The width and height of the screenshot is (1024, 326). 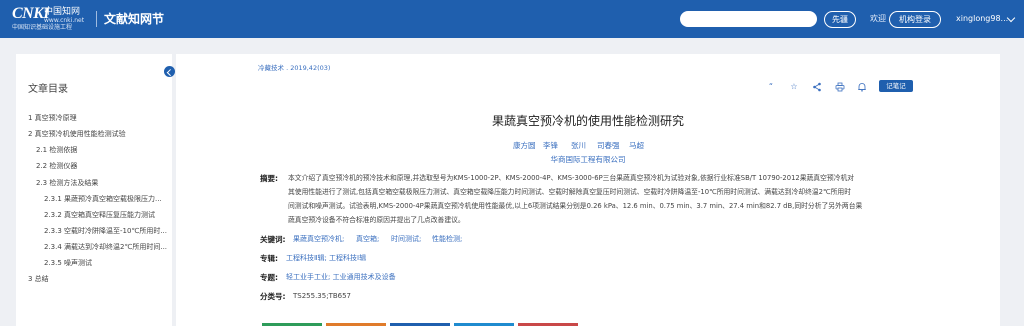 What do you see at coordinates (636, 145) in the screenshot?
I see `author-link: 马超` at bounding box center [636, 145].